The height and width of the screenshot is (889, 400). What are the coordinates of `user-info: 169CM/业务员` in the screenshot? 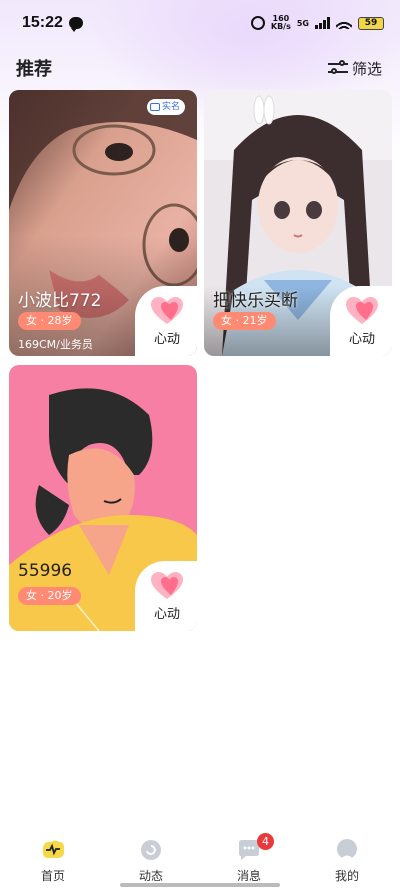 It's located at (55, 344).